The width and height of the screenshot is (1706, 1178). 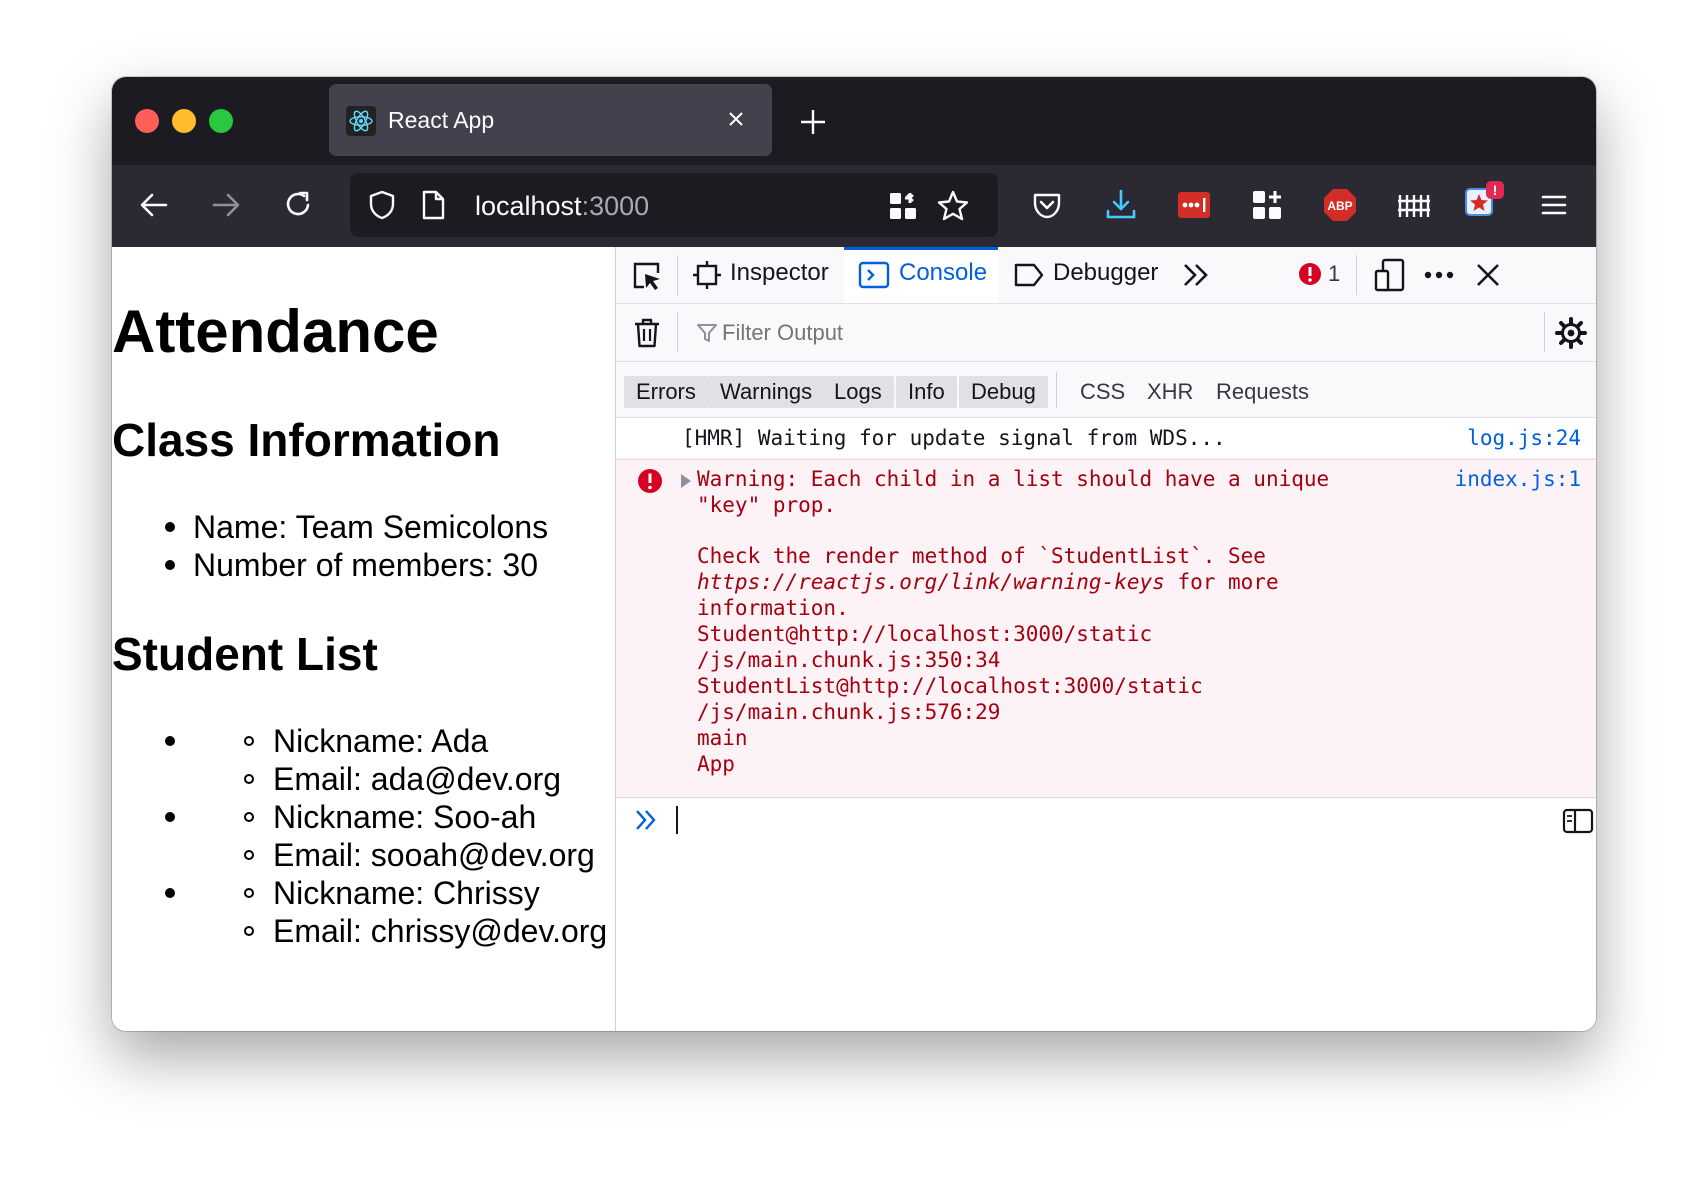 I want to click on console-input-row, so click(x=1106, y=820).